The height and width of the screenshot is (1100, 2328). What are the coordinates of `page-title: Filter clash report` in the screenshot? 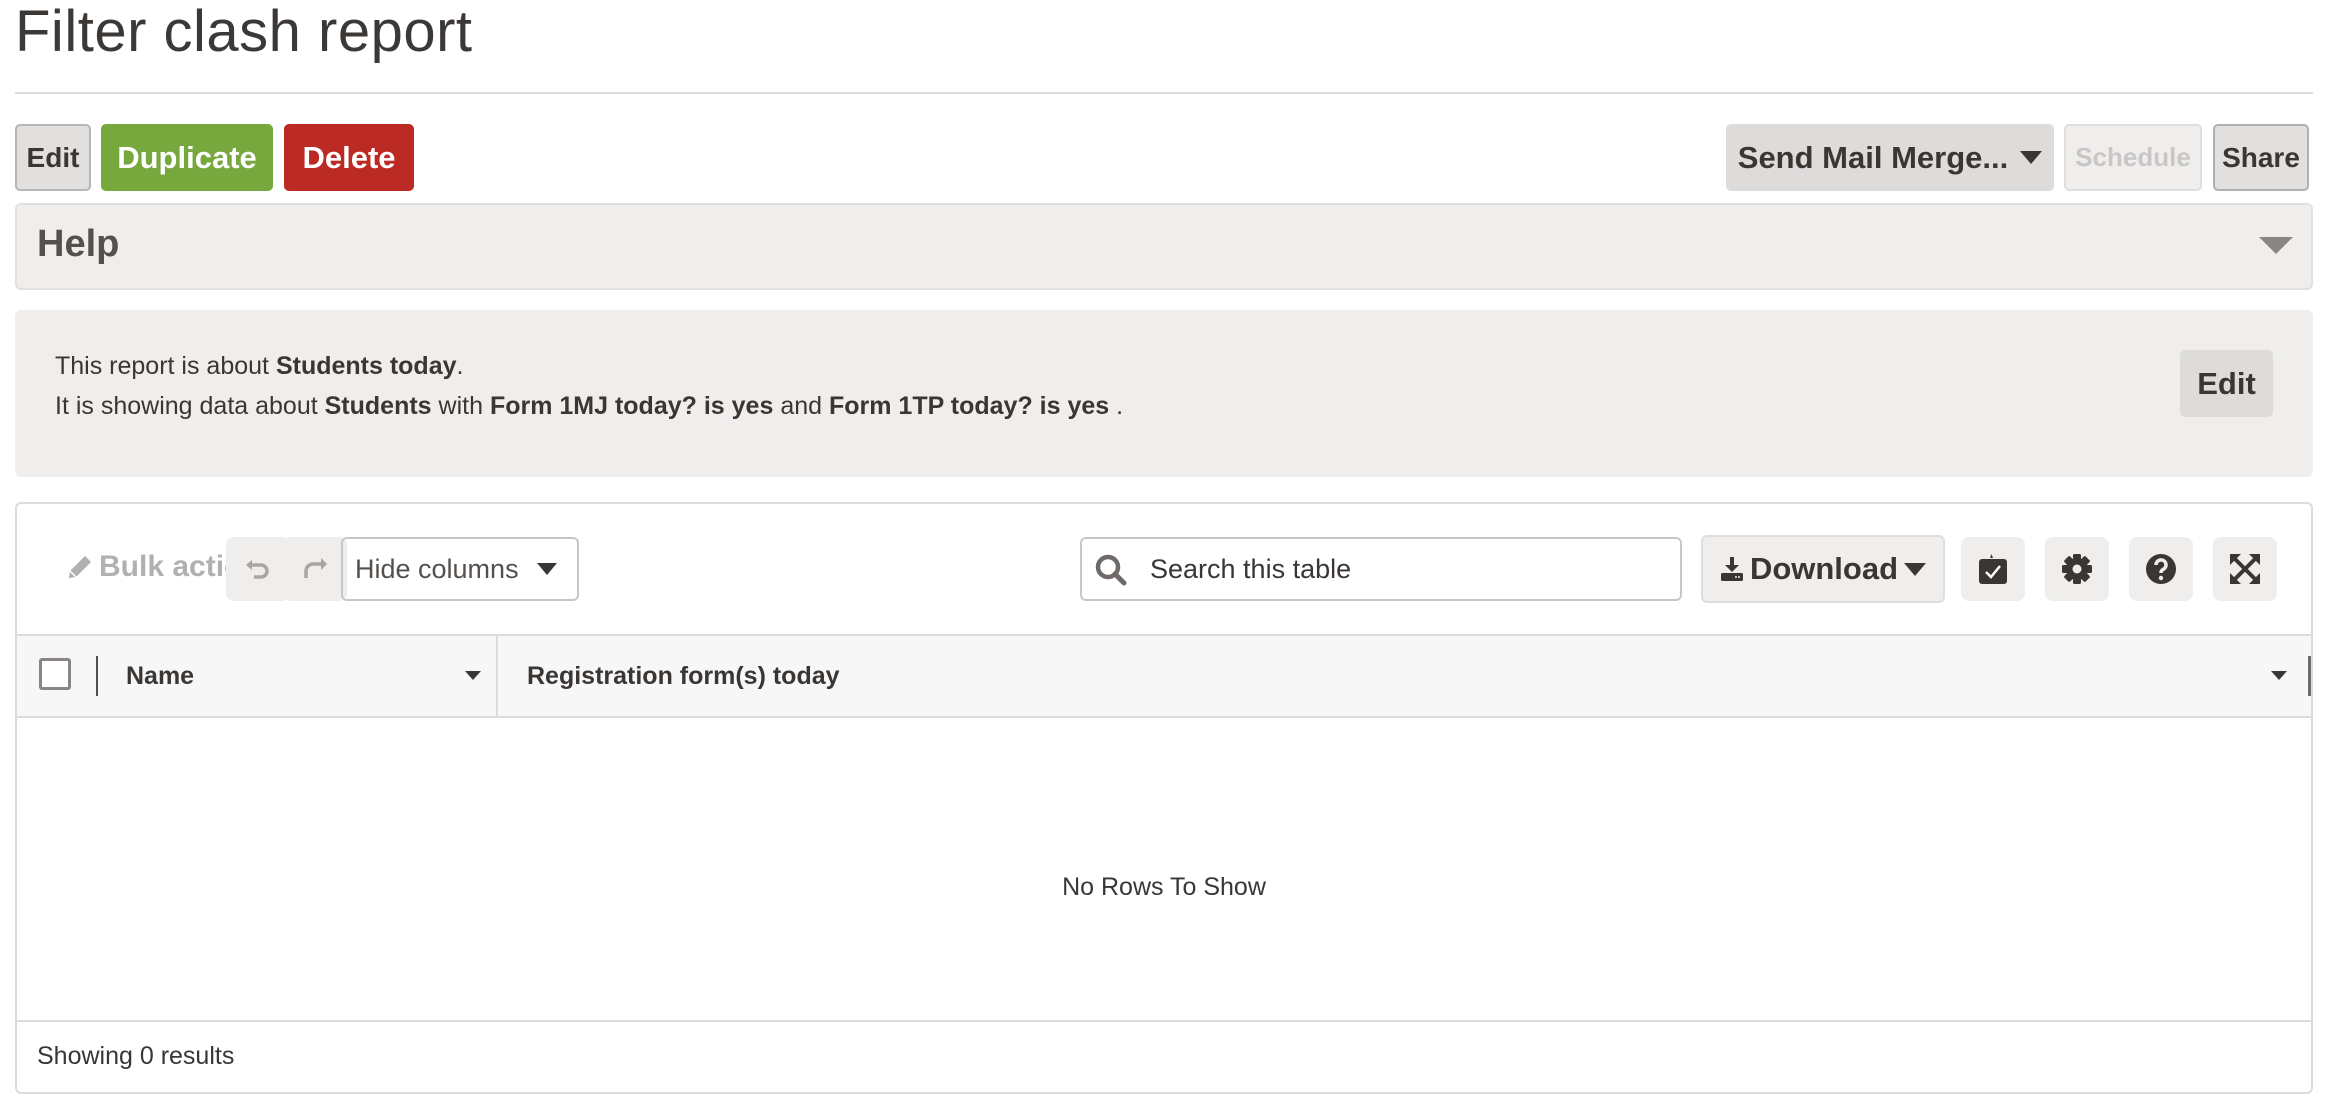 It's located at (244, 32).